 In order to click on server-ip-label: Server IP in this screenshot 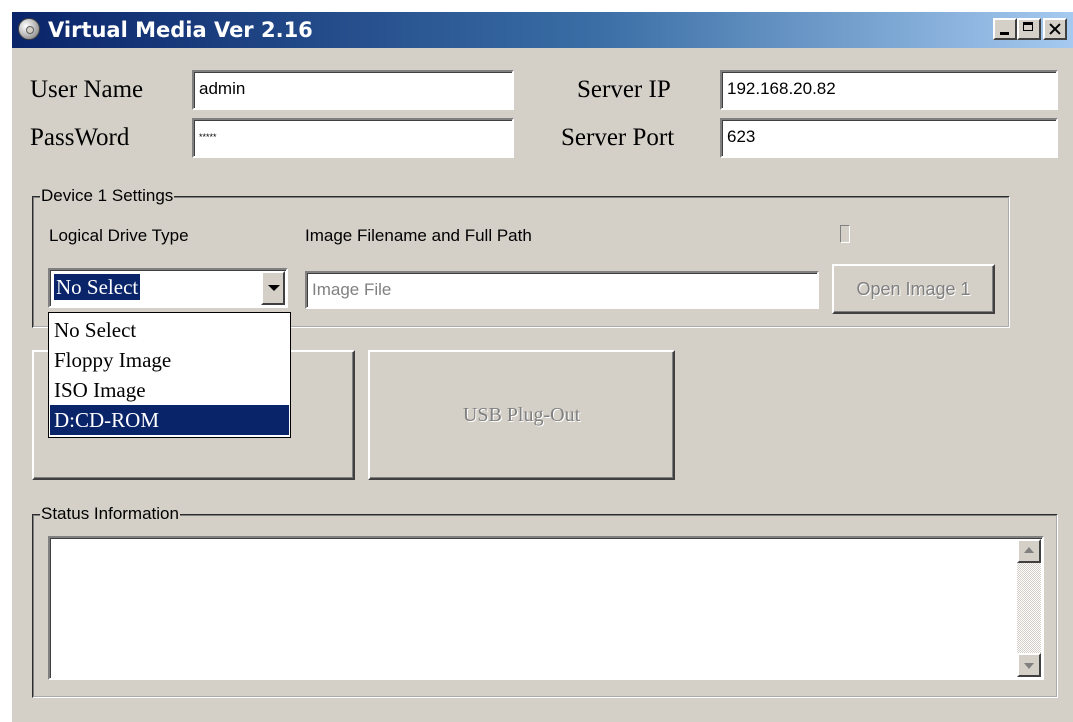, I will do `click(624, 89)`.